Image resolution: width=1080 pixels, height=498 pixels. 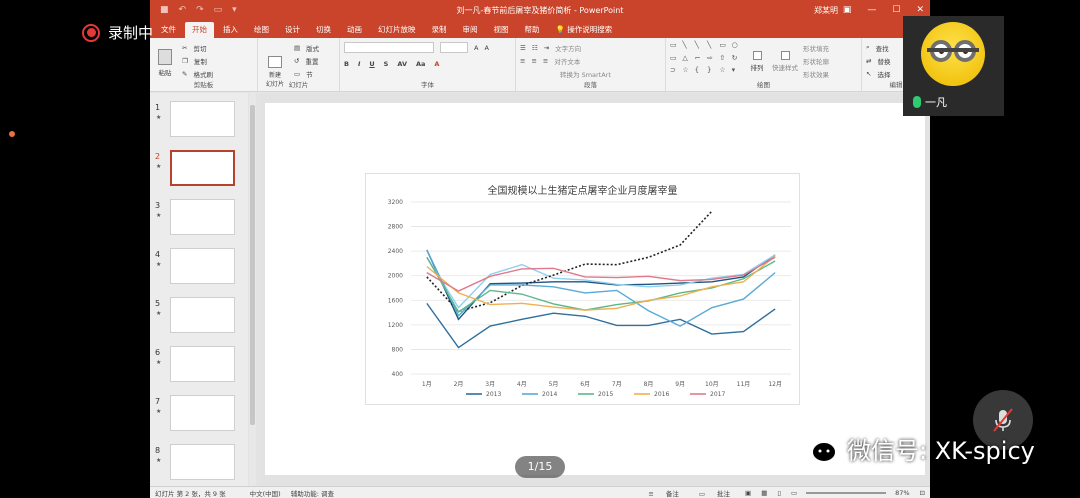 What do you see at coordinates (265, 493) in the screenshot?
I see `language-indicator: 中文(中国)` at bounding box center [265, 493].